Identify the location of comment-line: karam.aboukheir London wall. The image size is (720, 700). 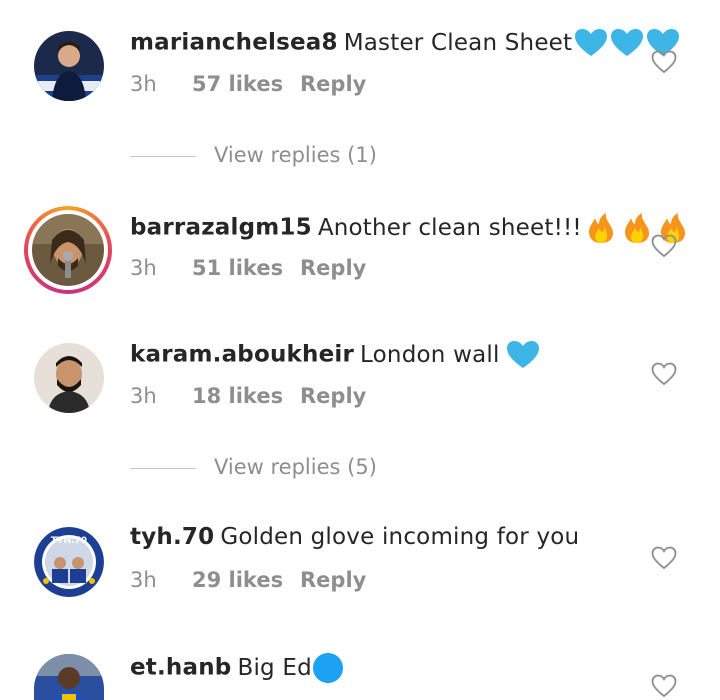
(335, 355).